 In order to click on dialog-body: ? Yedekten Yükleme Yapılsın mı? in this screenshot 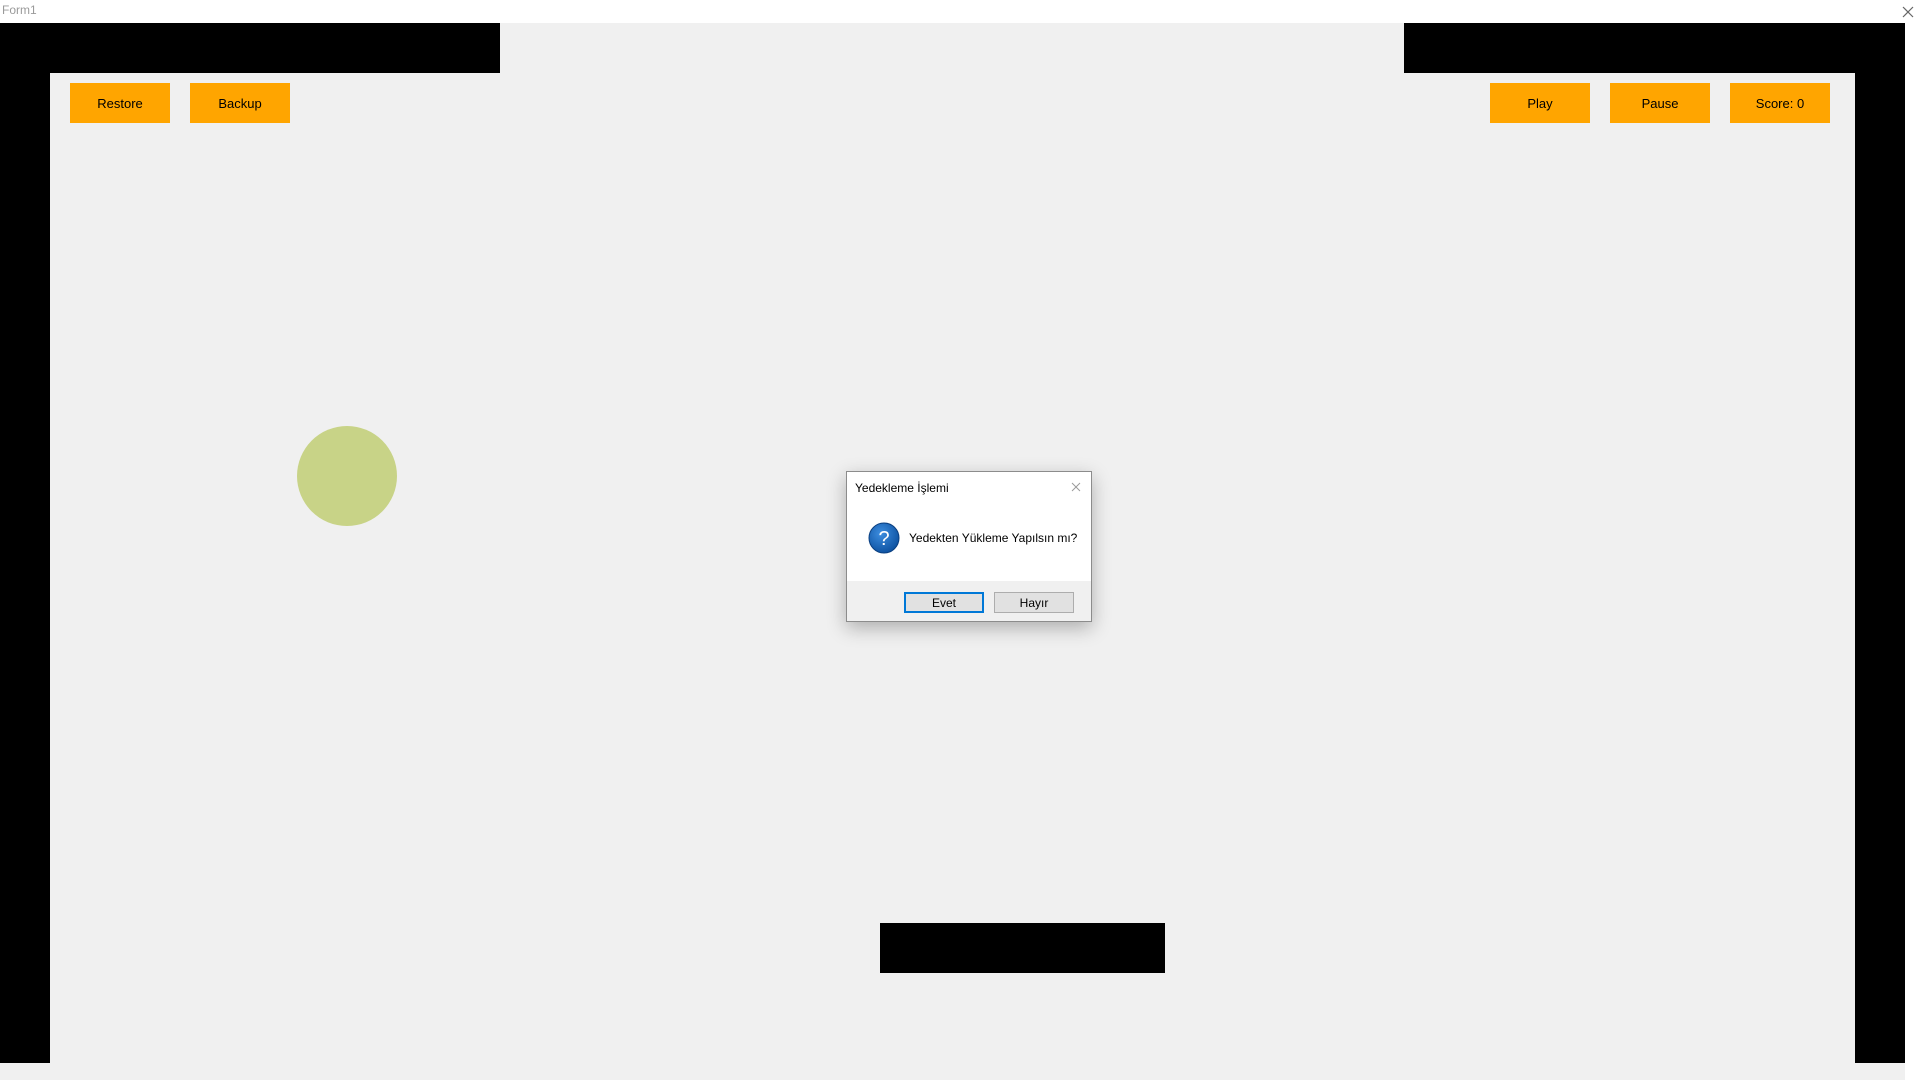, I will do `click(969, 542)`.